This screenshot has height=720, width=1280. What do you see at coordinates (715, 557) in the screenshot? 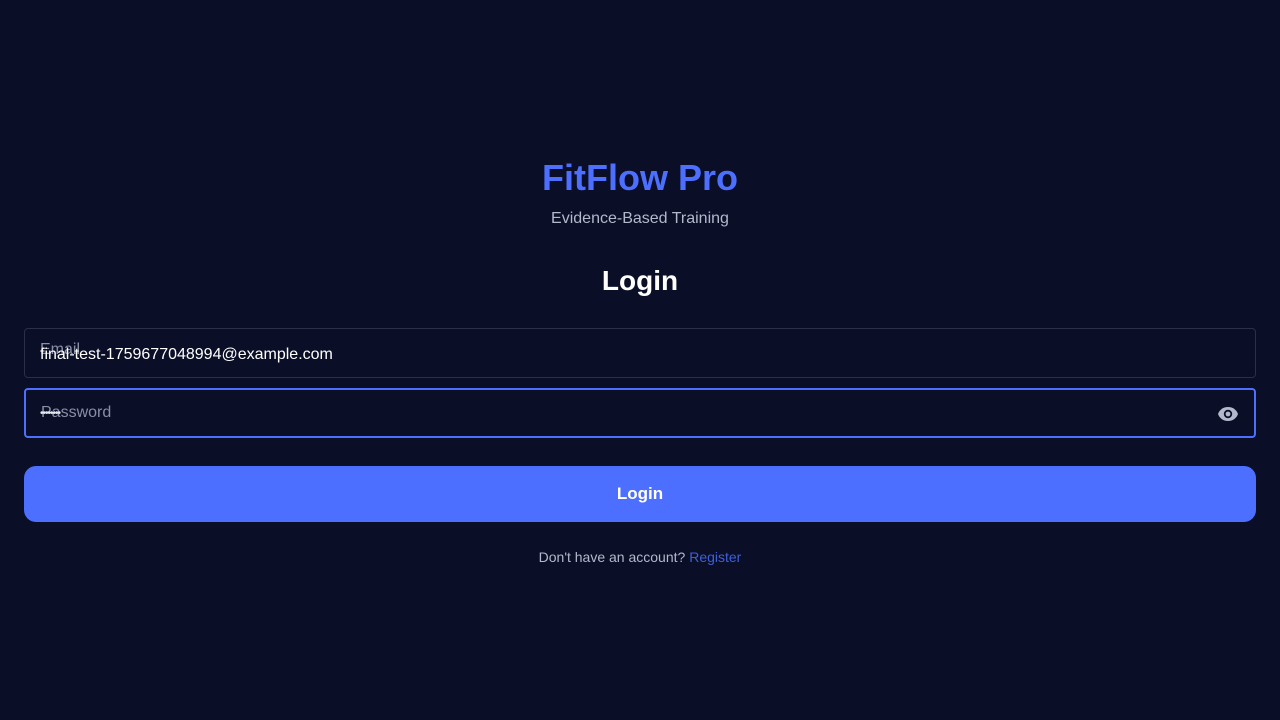
I see `register-link: Register` at bounding box center [715, 557].